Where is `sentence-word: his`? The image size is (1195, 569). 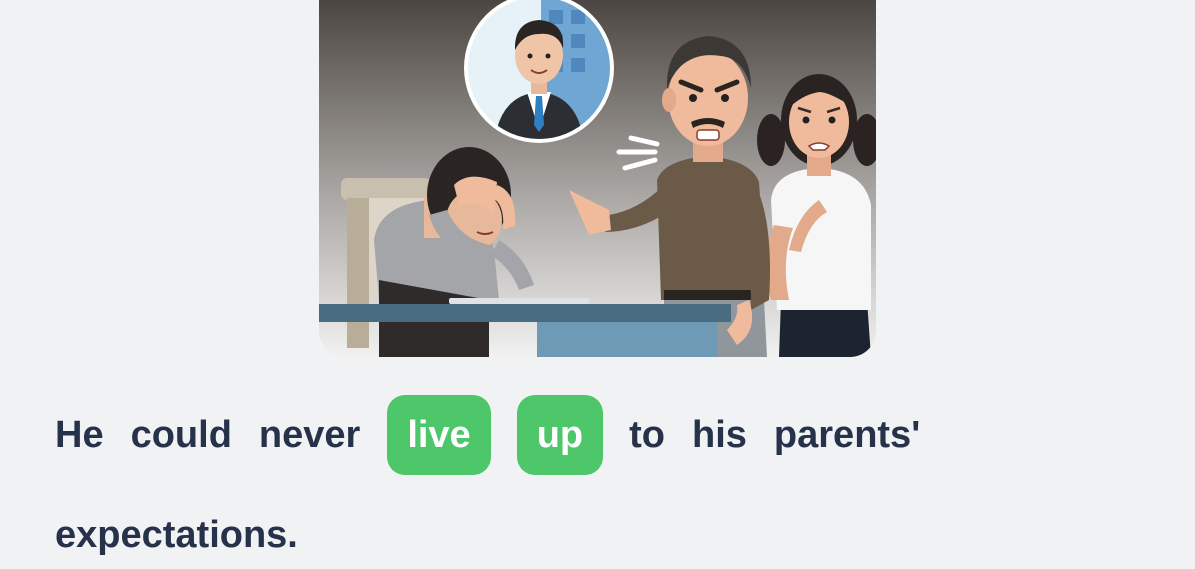 sentence-word: his is located at coordinates (719, 434).